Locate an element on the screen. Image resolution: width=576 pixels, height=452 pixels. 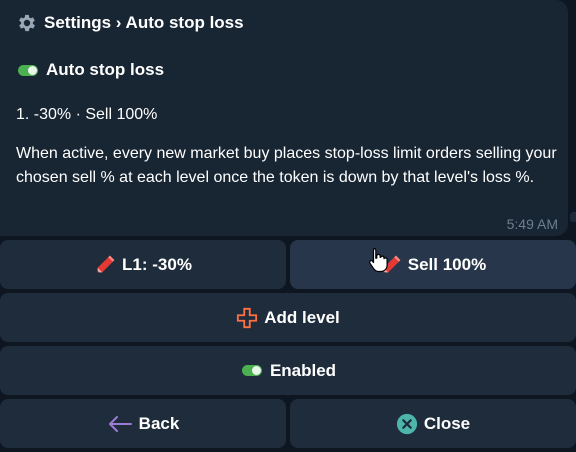
message-timestamp: 5:49 AM is located at coordinates (532, 224).